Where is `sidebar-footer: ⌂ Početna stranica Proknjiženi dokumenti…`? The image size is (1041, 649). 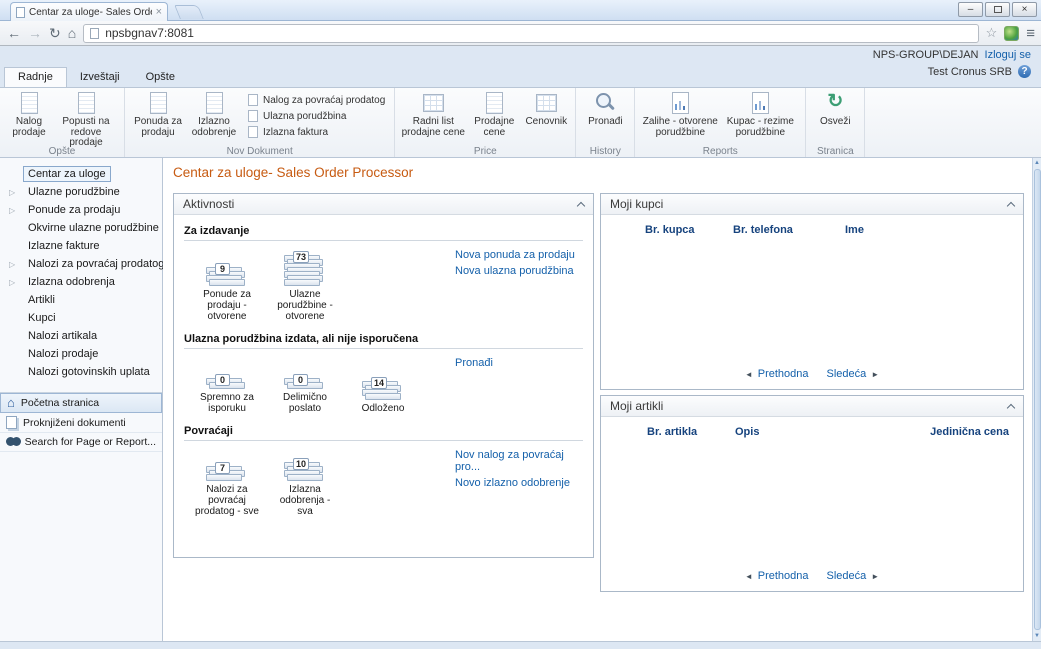
sidebar-footer: ⌂ Početna stranica Proknjiženi dokumenti… is located at coordinates (81, 422).